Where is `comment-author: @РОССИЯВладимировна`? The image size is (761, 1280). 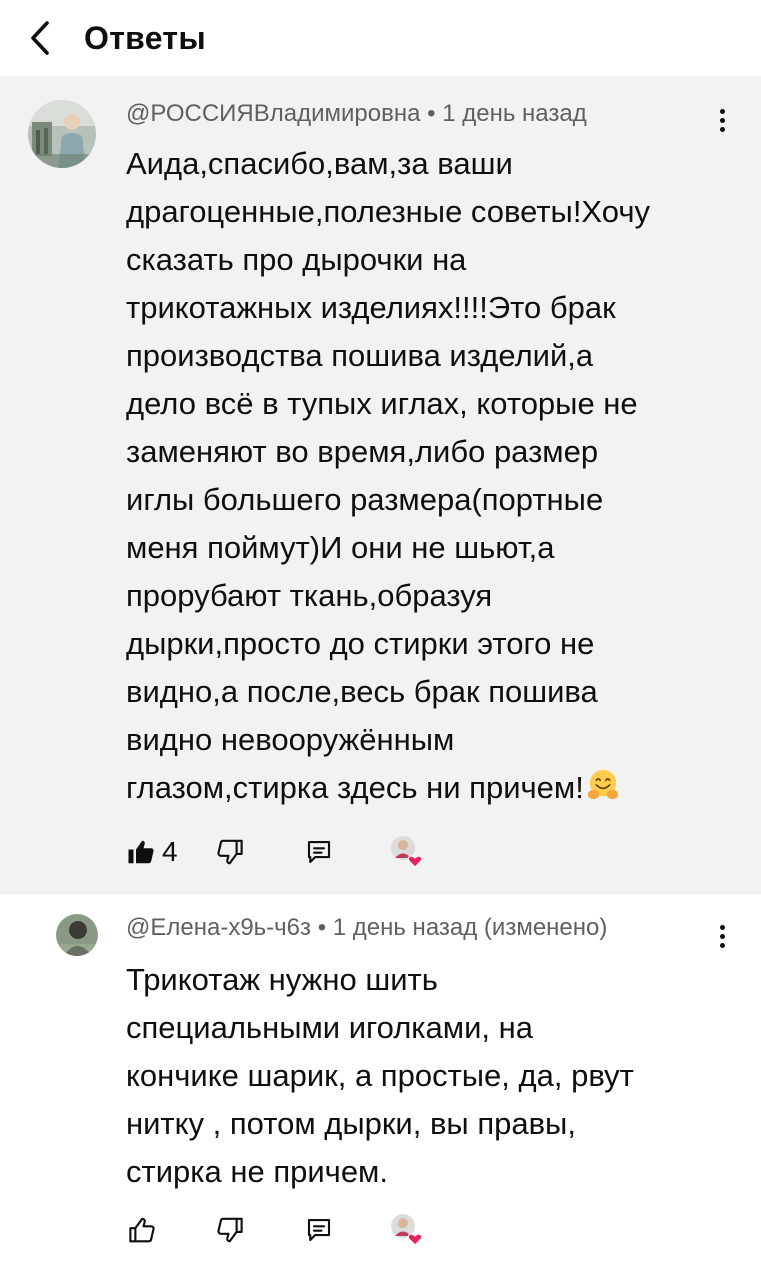 comment-author: @РОССИЯВладимировна is located at coordinates (273, 113).